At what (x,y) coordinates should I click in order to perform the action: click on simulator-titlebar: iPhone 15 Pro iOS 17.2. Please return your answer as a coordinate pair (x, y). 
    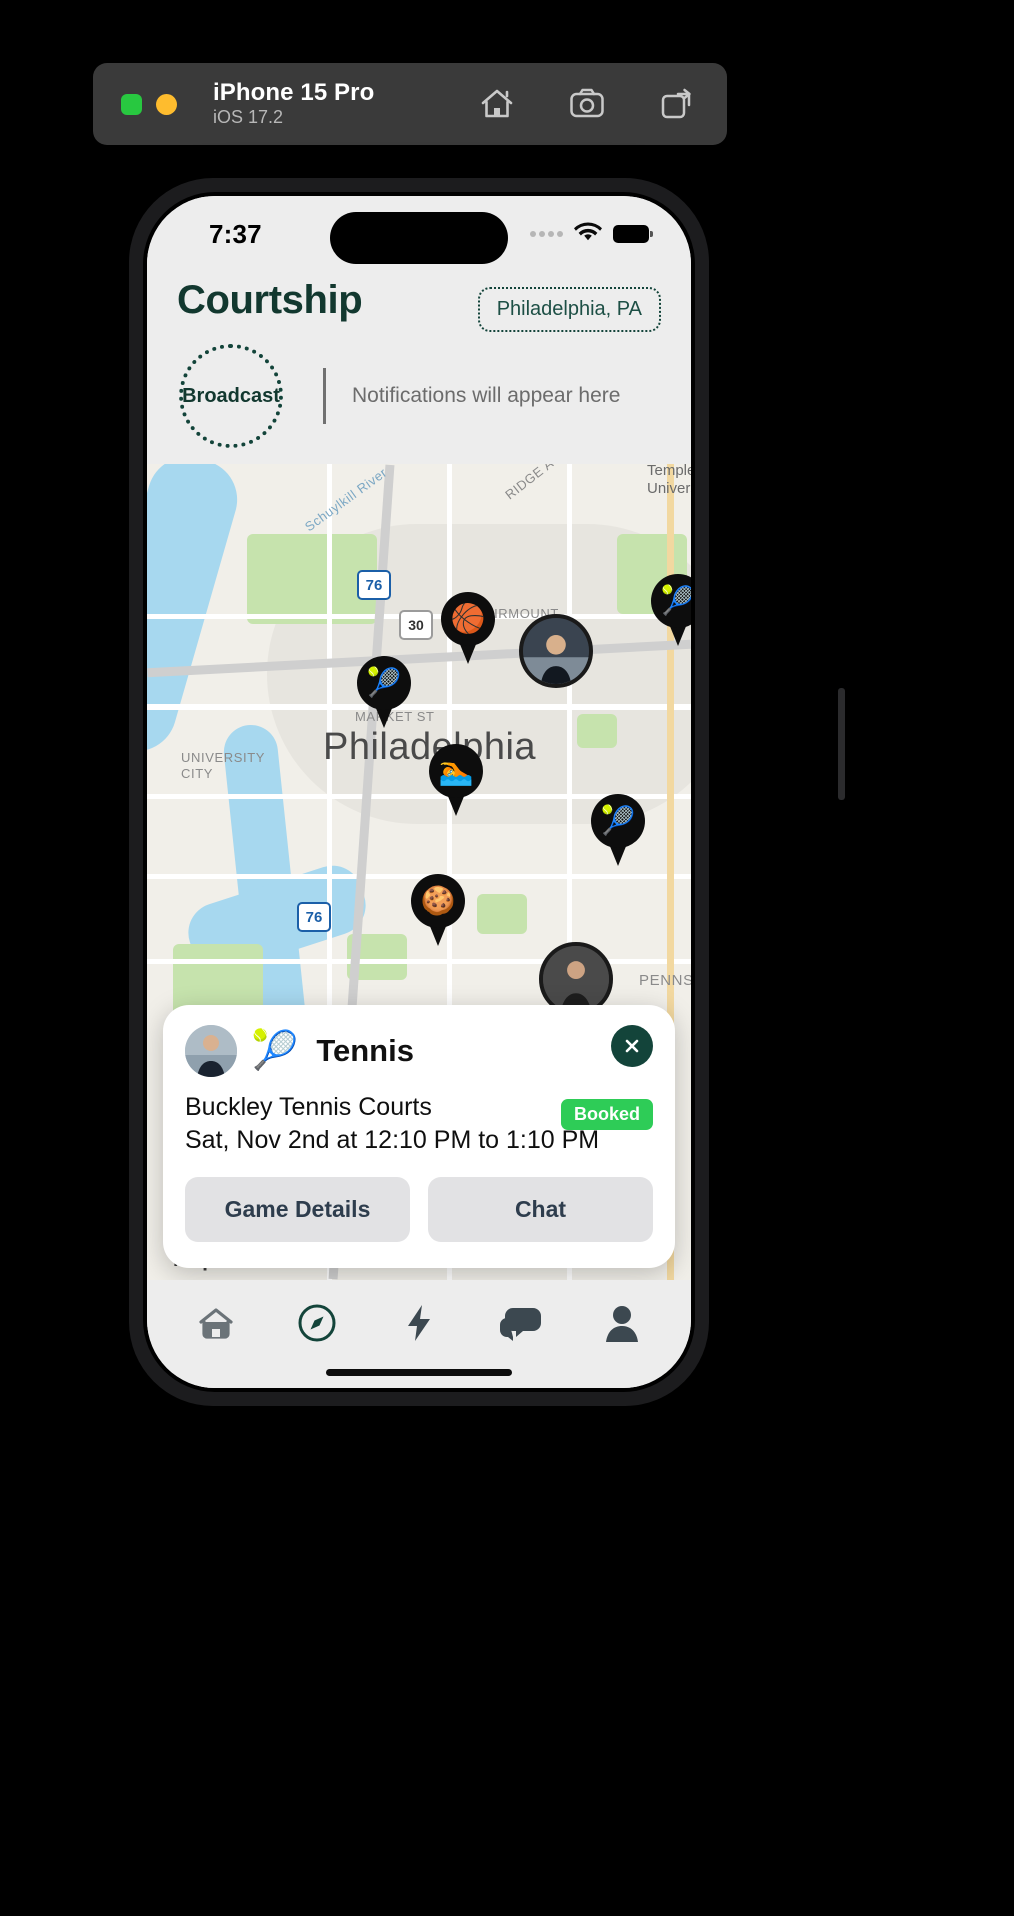
    Looking at the image, I should click on (410, 104).